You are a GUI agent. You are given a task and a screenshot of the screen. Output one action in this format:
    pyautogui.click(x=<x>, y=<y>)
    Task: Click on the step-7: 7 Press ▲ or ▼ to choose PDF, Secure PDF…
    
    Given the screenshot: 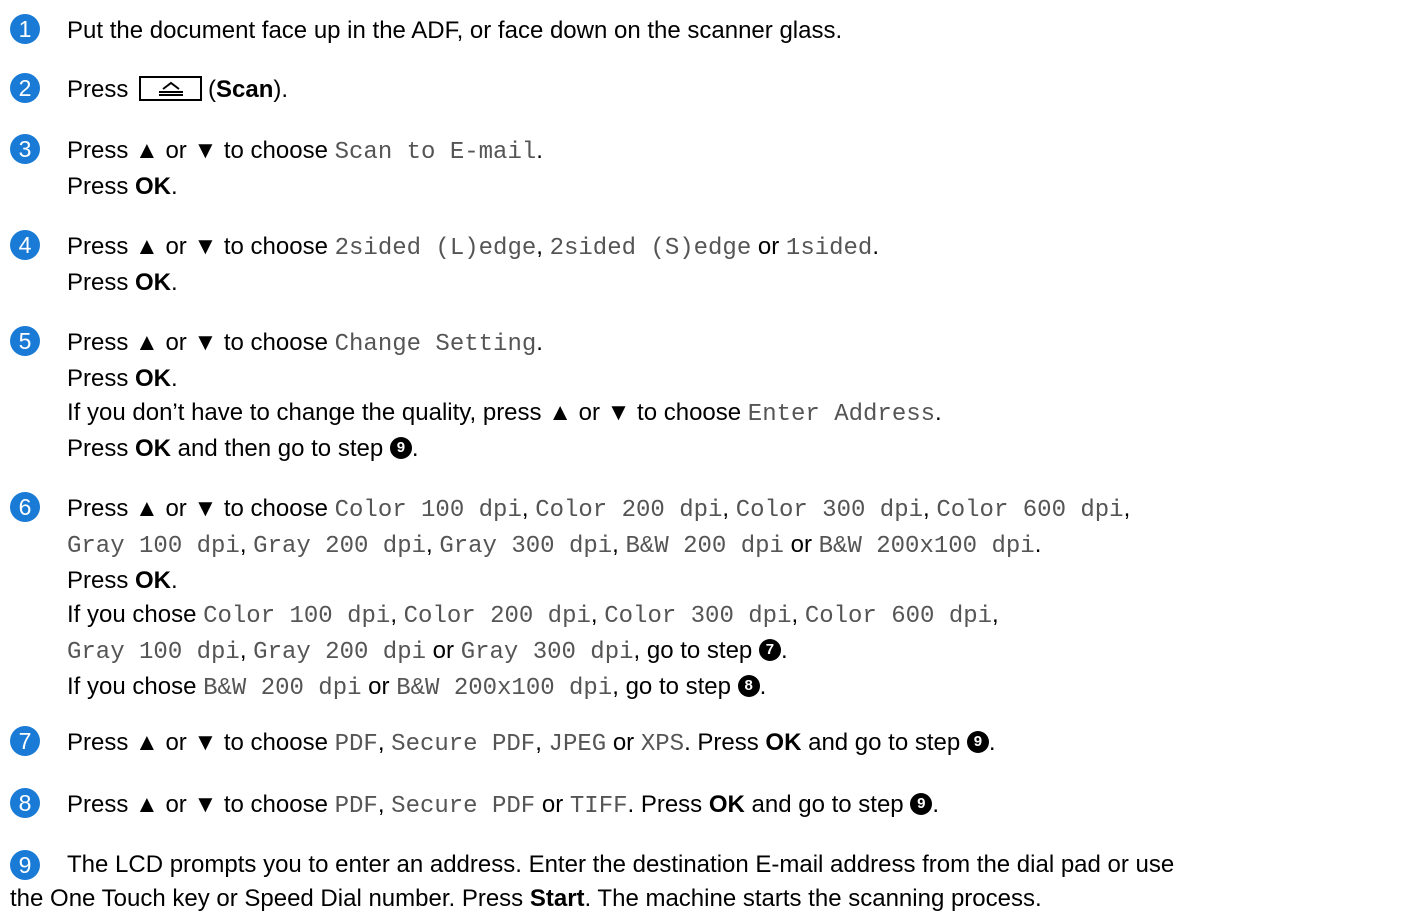 What is the action you would take?
    pyautogui.click(x=707, y=744)
    